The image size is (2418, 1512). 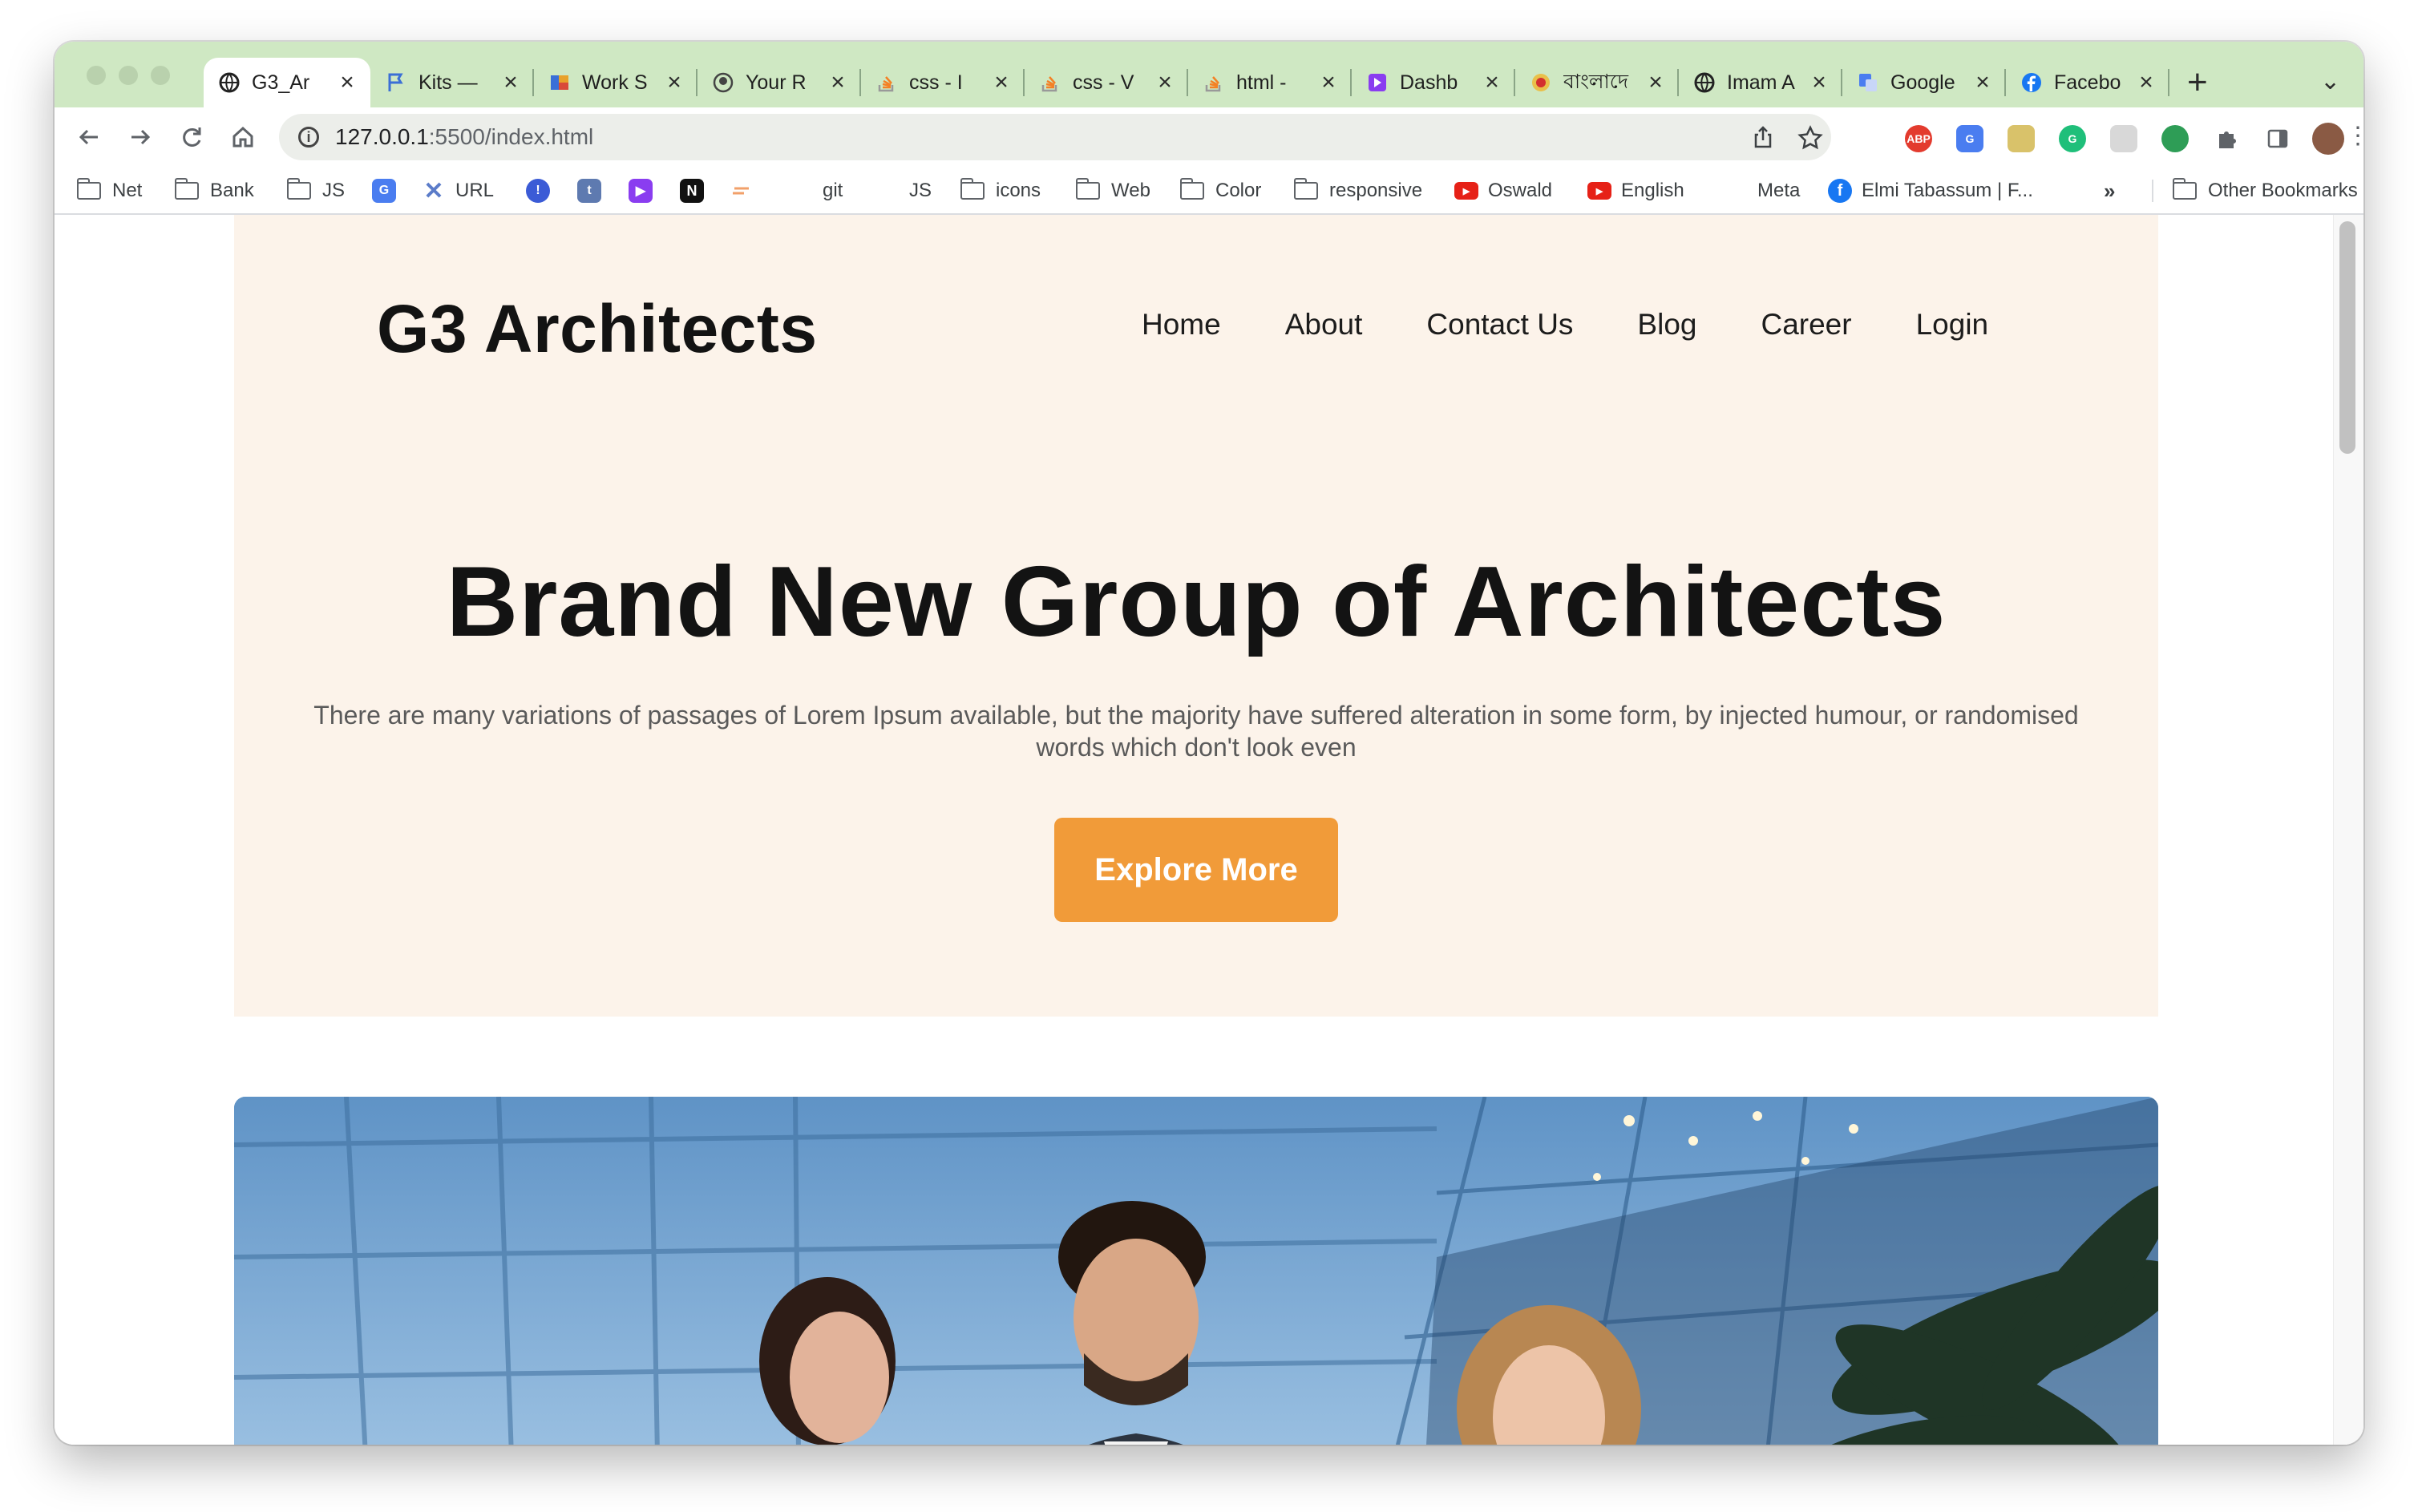 What do you see at coordinates (448, 82) in the screenshot?
I see `tab-title: Kits —` at bounding box center [448, 82].